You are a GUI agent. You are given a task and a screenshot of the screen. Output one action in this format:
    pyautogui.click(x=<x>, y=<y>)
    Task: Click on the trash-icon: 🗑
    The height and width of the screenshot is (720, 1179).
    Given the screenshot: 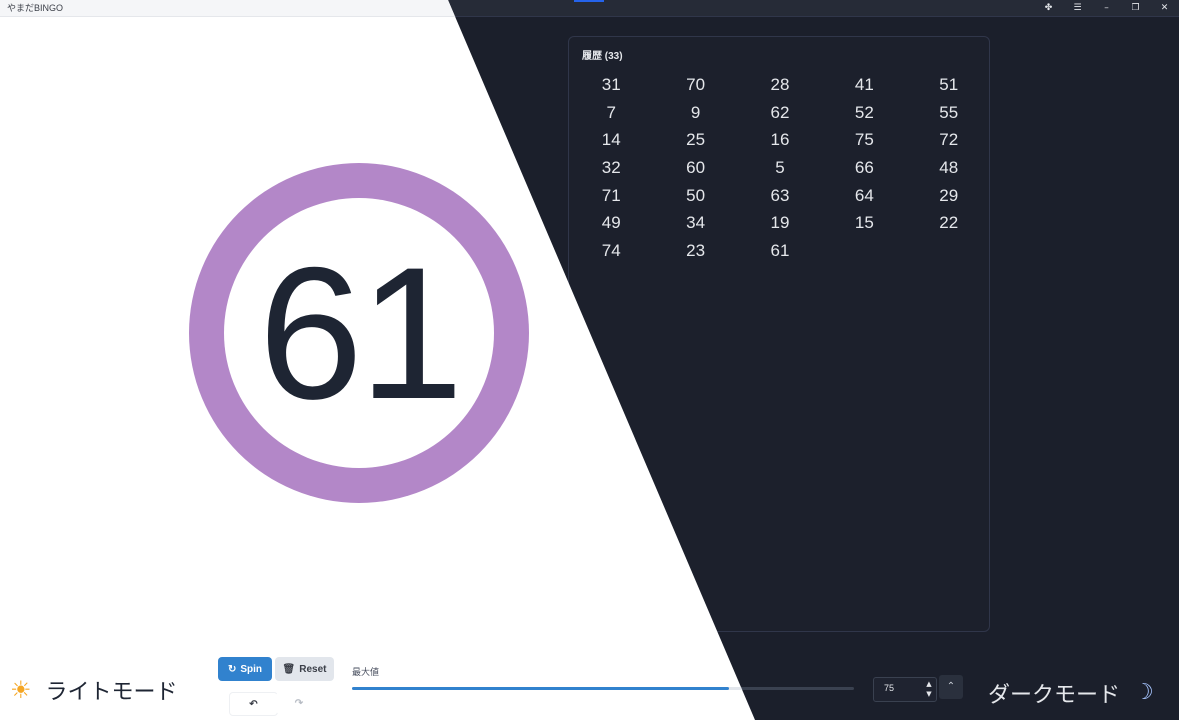 What is the action you would take?
    pyautogui.click(x=289, y=669)
    